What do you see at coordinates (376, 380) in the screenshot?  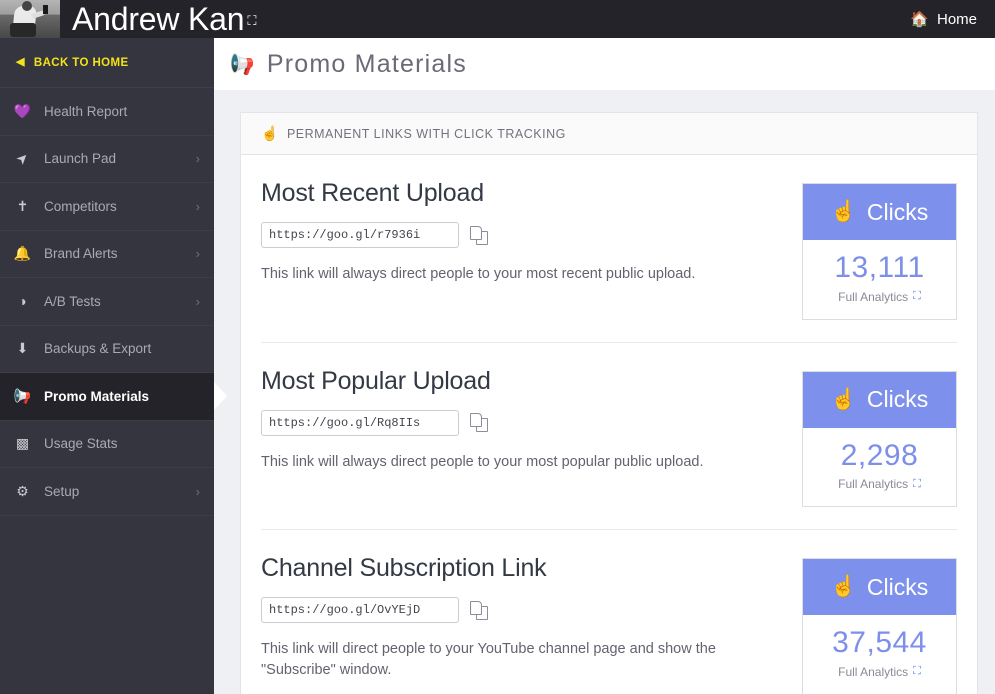 I see `promo-link-title: Most Popular Upload` at bounding box center [376, 380].